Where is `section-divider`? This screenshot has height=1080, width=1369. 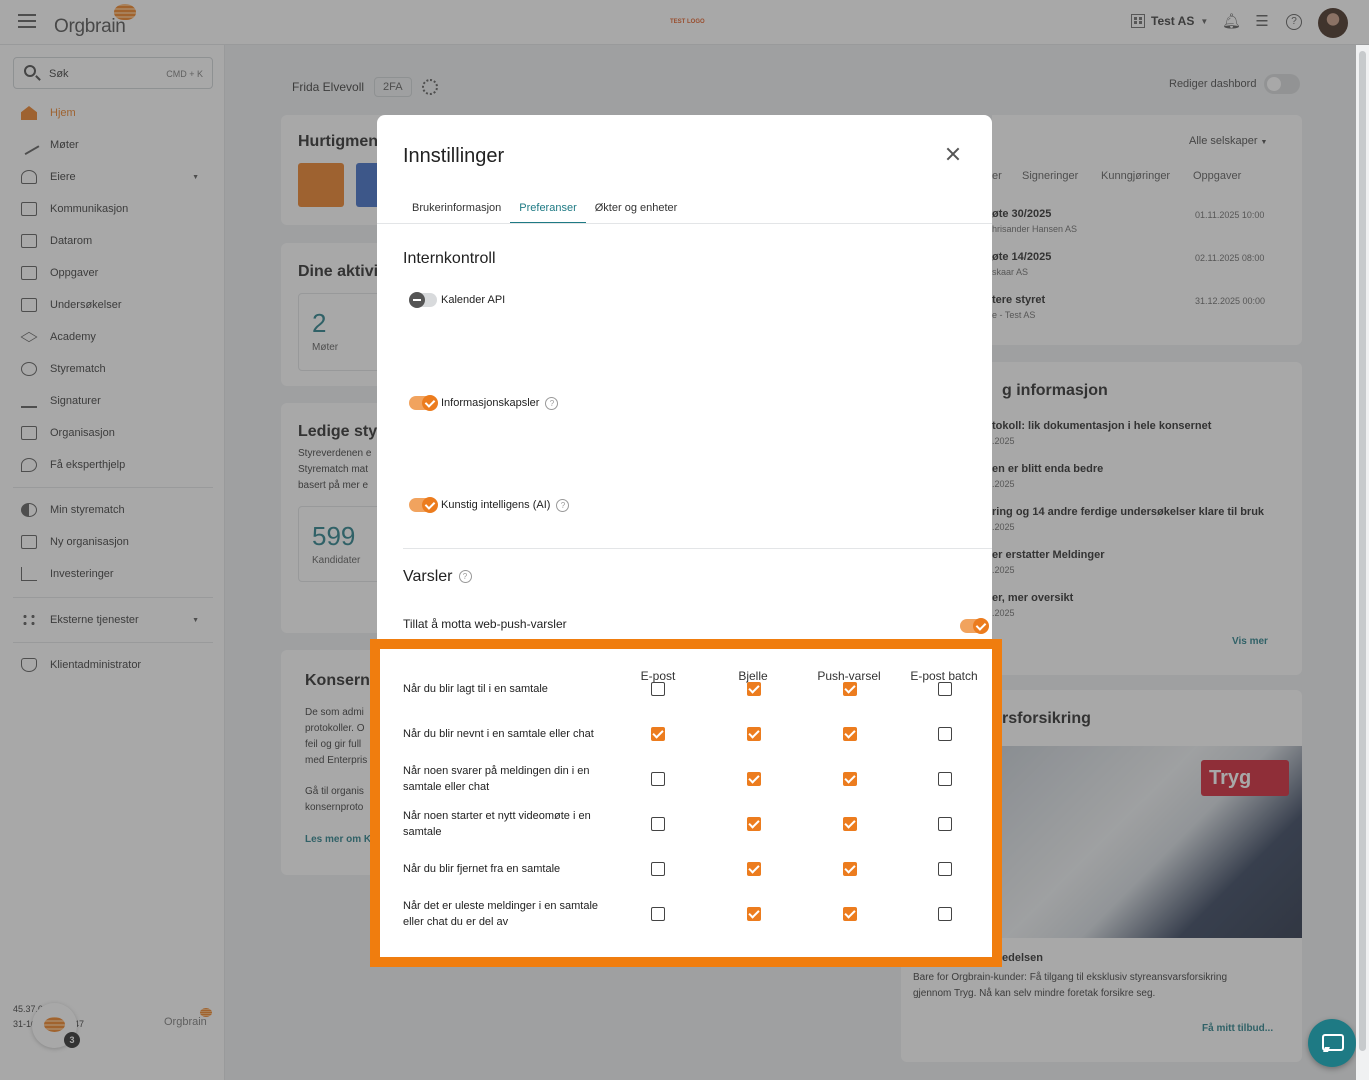 section-divider is located at coordinates (697, 548).